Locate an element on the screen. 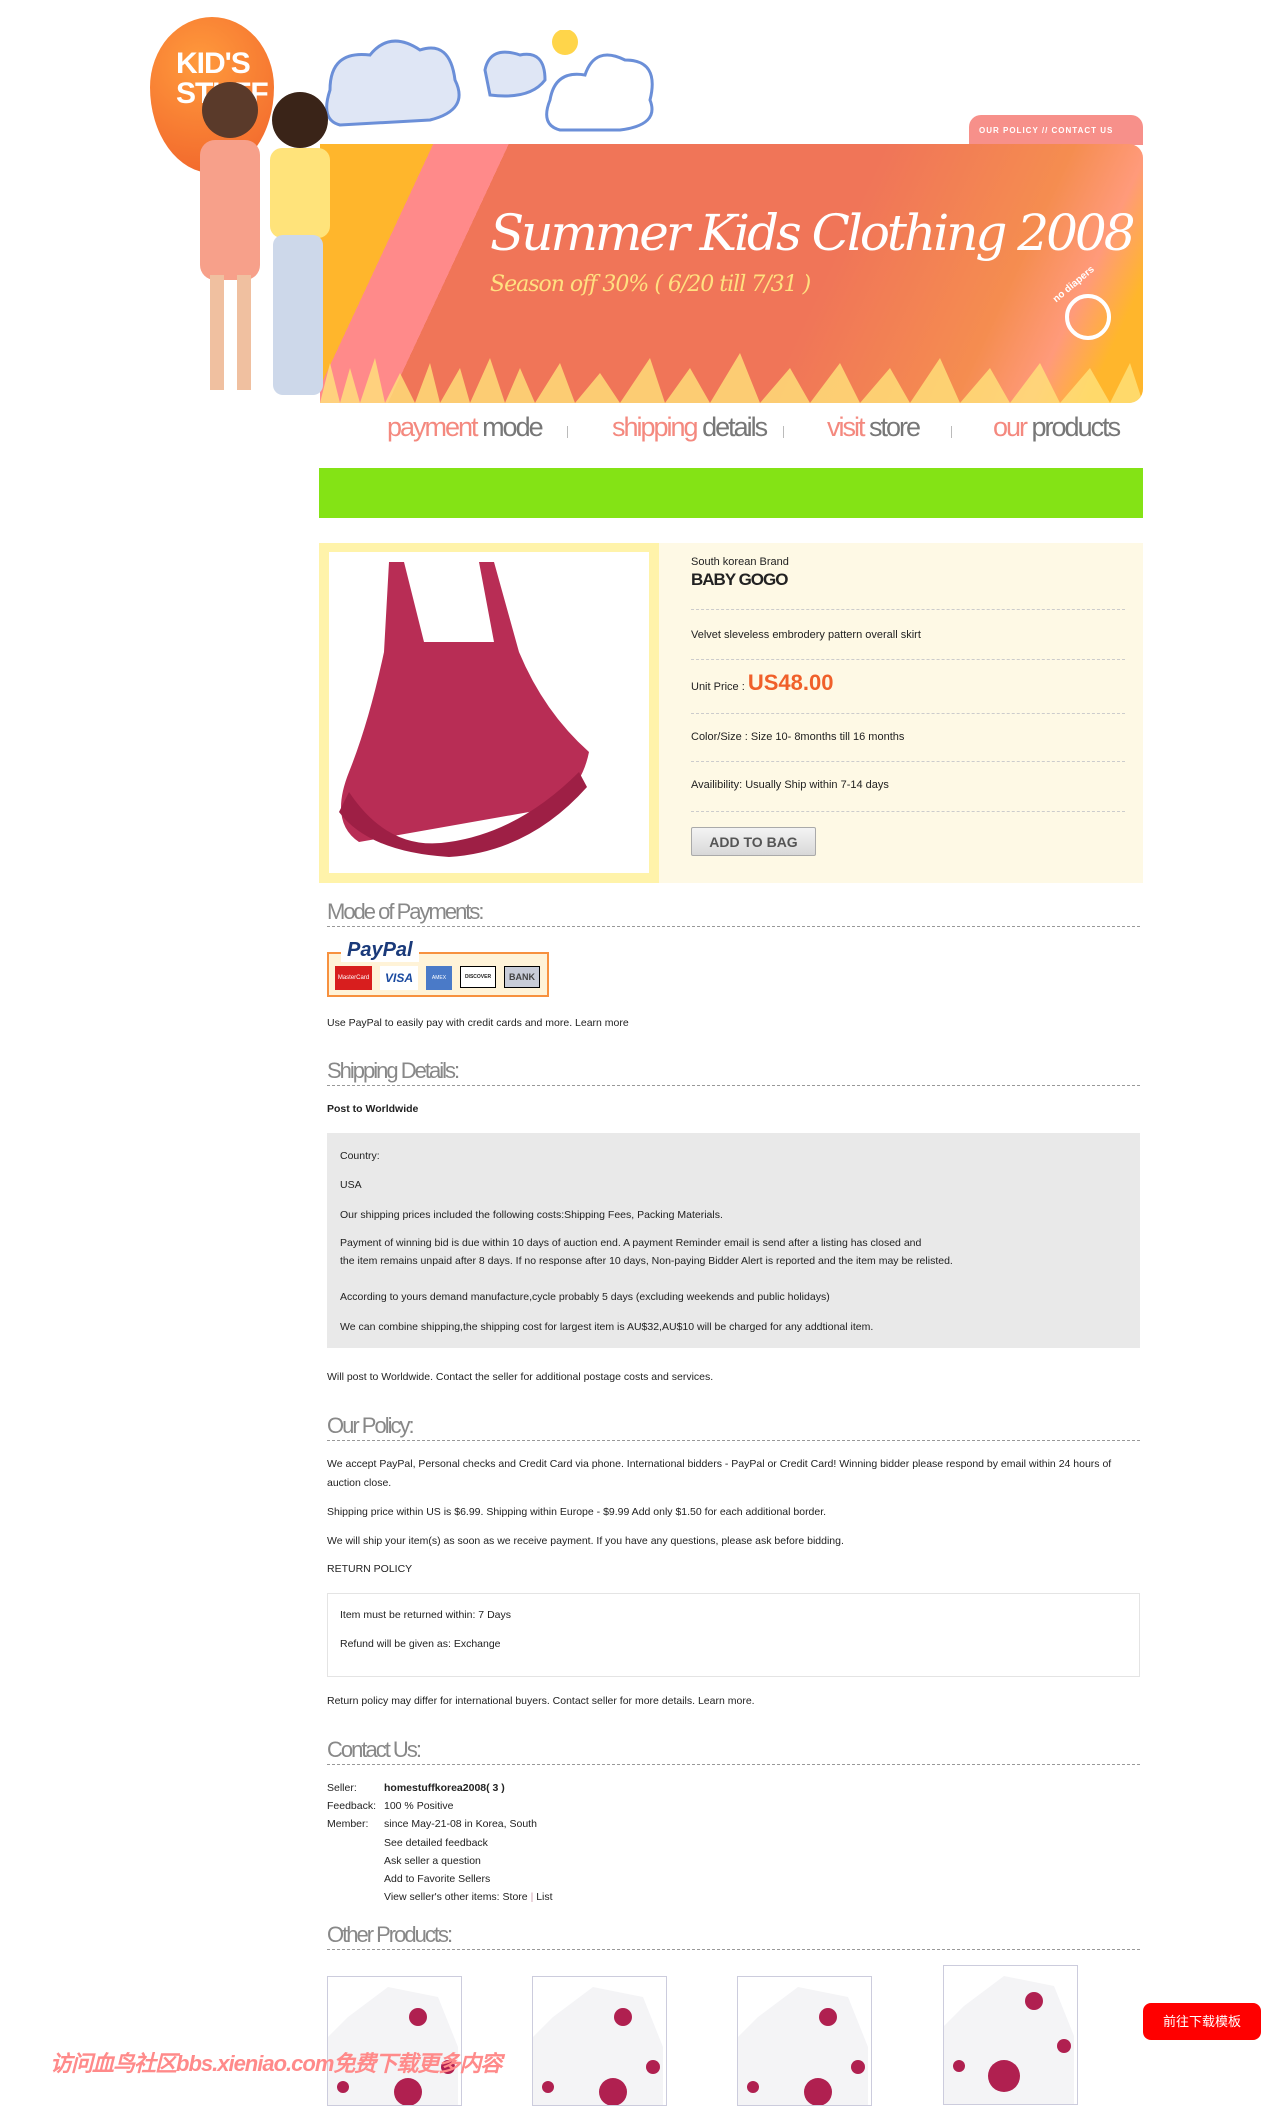 Image resolution: width=1280 pixels, height=2106 pixels. clouds-illustration is located at coordinates (489, 81).